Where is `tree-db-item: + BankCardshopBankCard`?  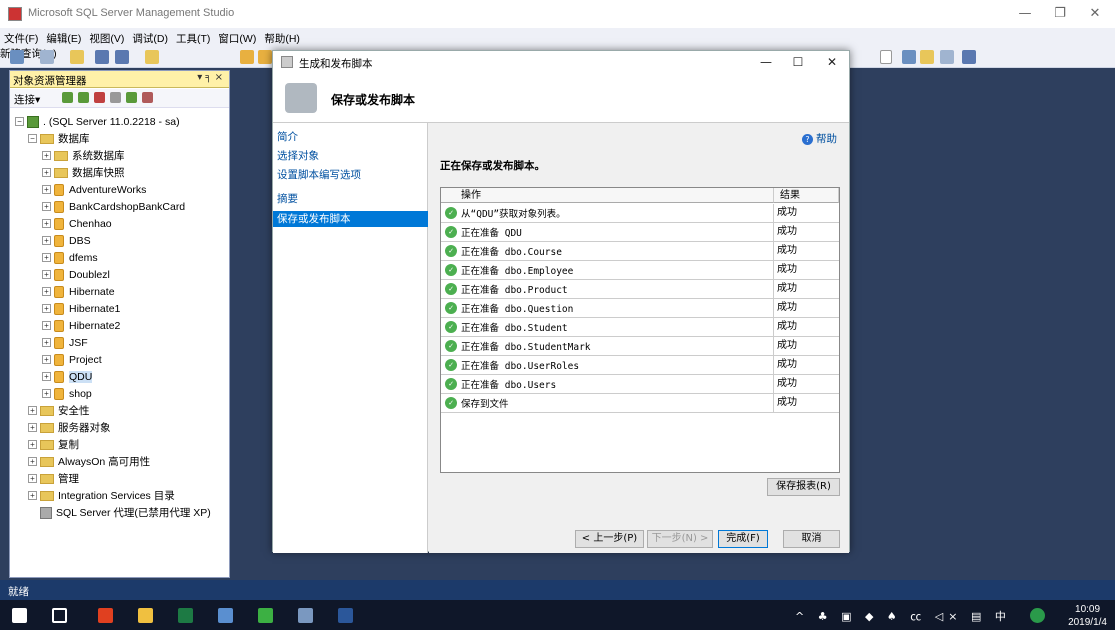
tree-db-item: + BankCardshopBankCard is located at coordinates (113, 206).